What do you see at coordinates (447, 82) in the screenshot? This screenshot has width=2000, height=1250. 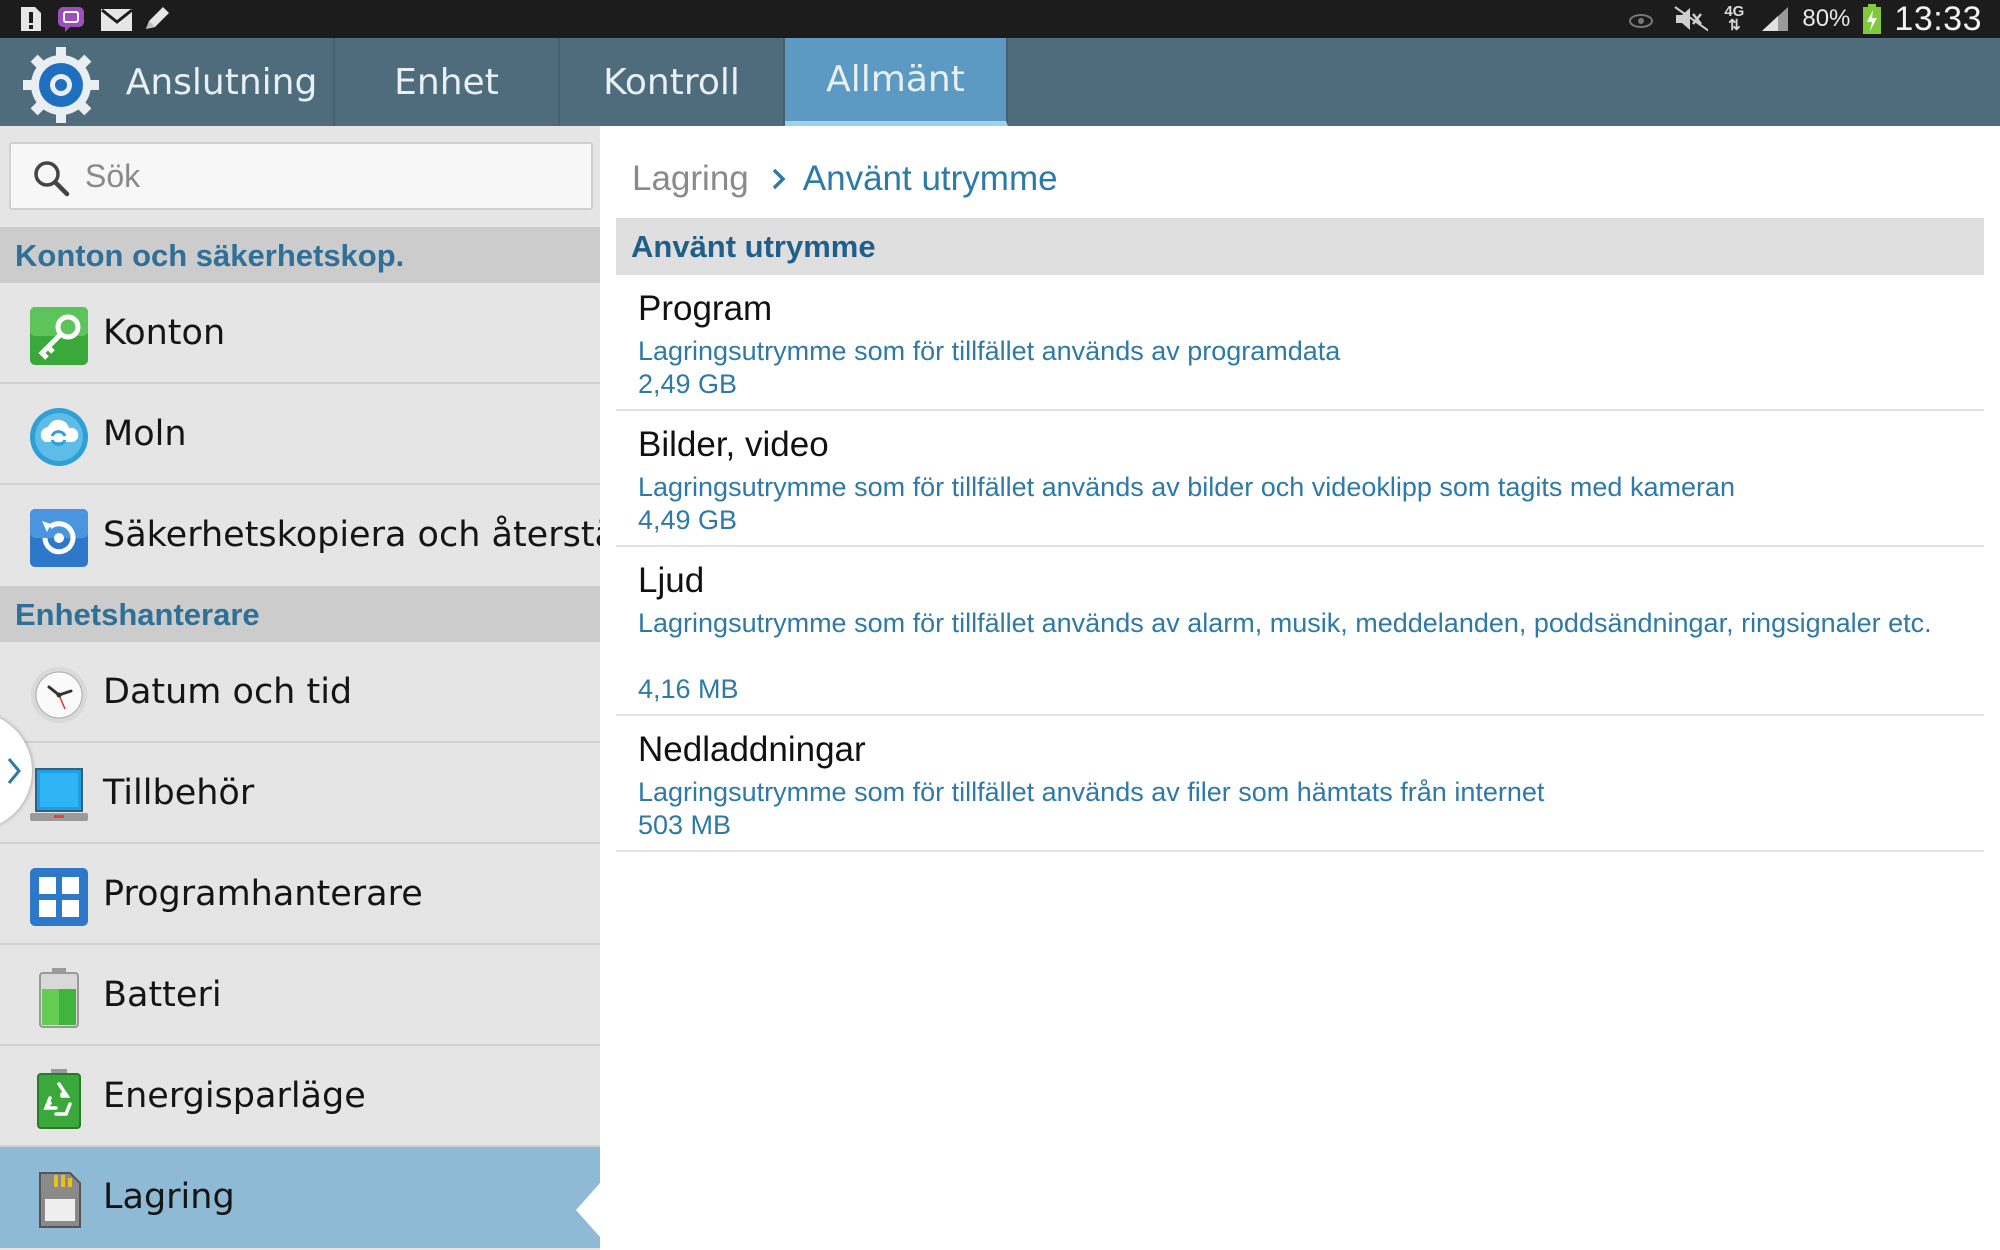 I see `tab-enhet: Enhet` at bounding box center [447, 82].